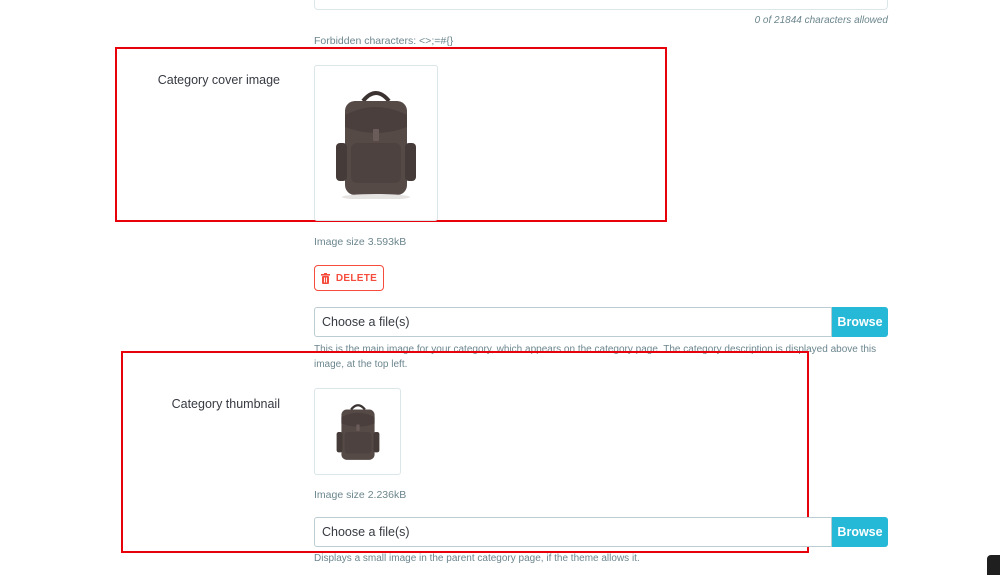 The height and width of the screenshot is (575, 1000). I want to click on delete-cover-image-button: DELETE, so click(349, 278).